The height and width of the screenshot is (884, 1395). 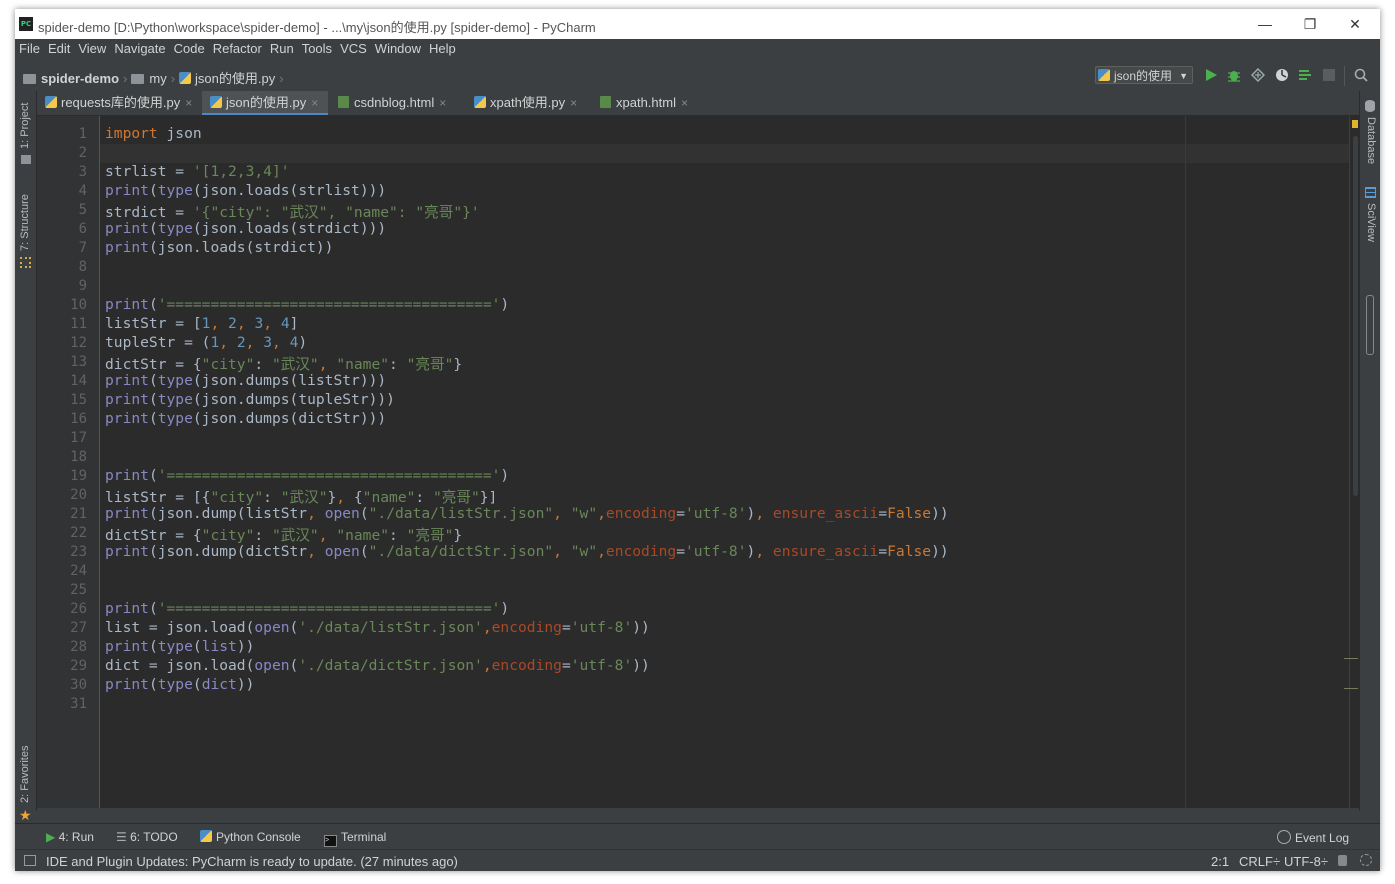 I want to click on tab-requests: requests库的使用.py ×, so click(x=119, y=103).